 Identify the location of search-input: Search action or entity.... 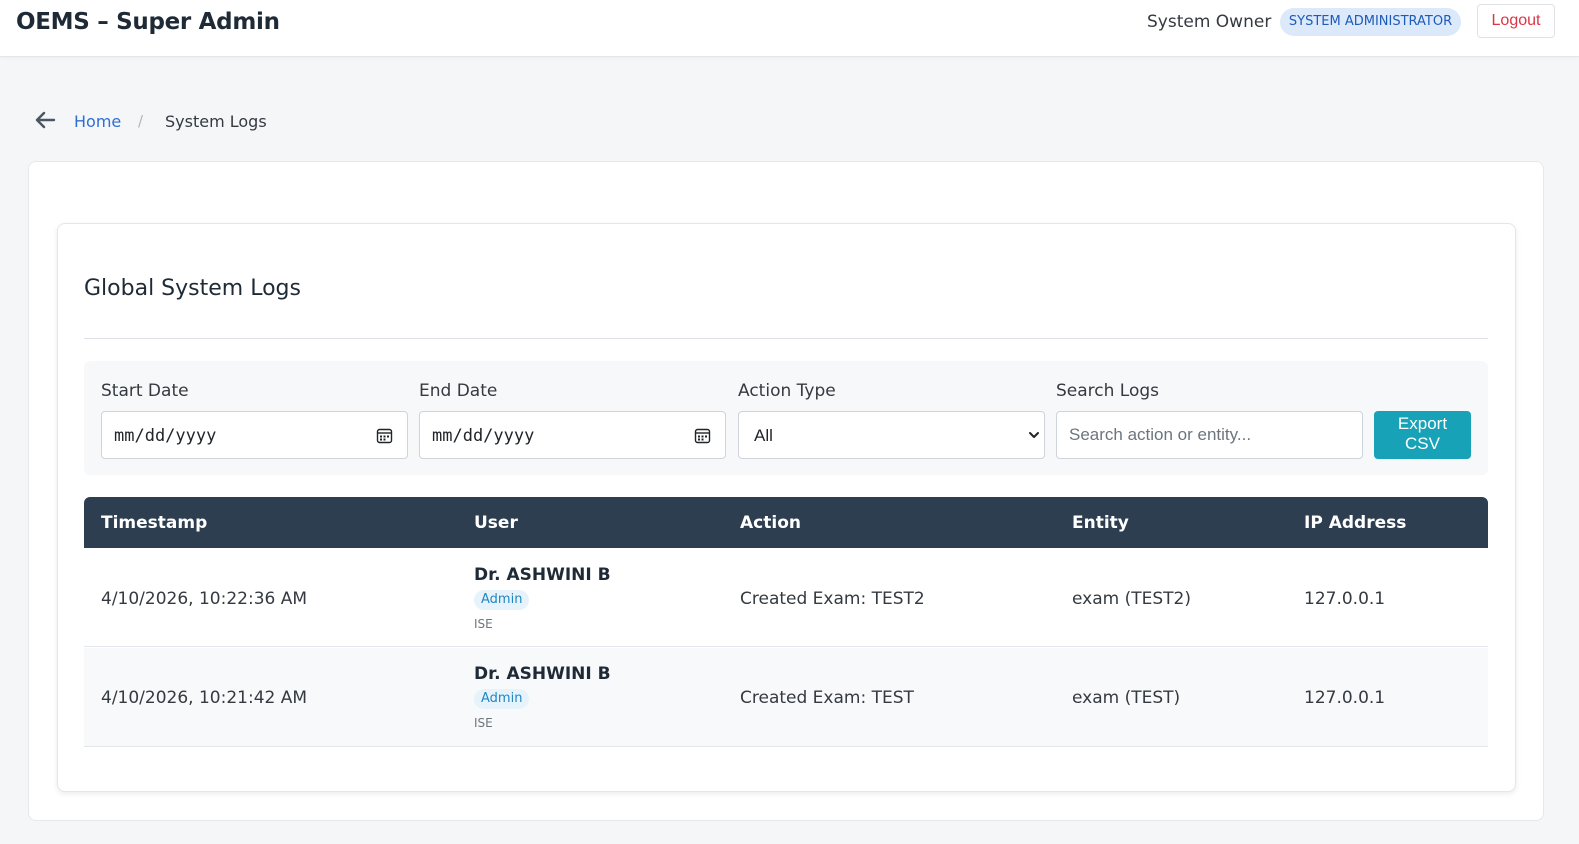
(1209, 435).